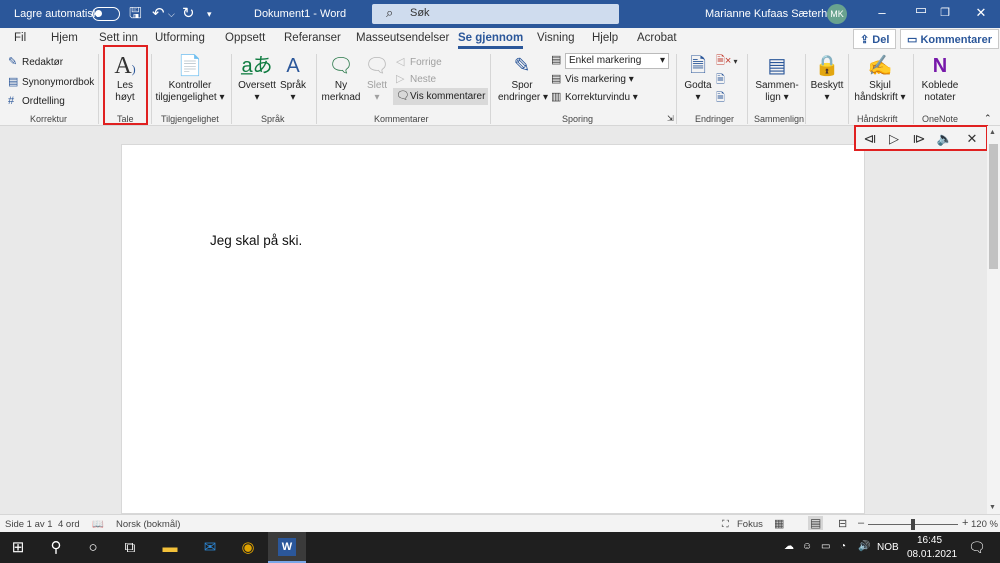 The image size is (1000, 563). Describe the element at coordinates (18, 548) in the screenshot. I see `windows-start-icon: ⊞` at that location.